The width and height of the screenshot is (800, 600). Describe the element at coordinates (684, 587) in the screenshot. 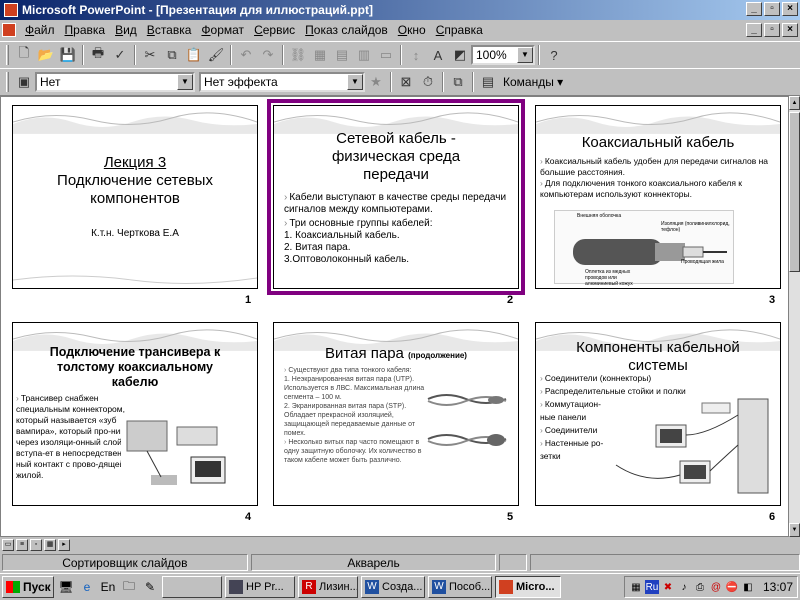

I see `volume-icon: ♪` at that location.